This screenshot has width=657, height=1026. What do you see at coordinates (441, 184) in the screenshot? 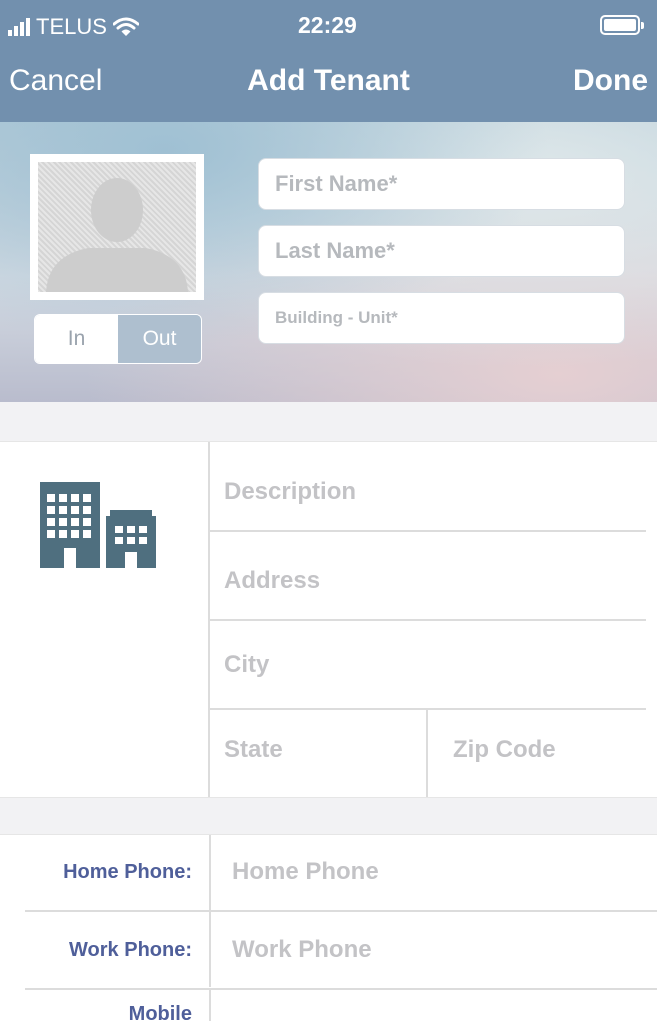
I see `first-name-field: First Name*` at bounding box center [441, 184].